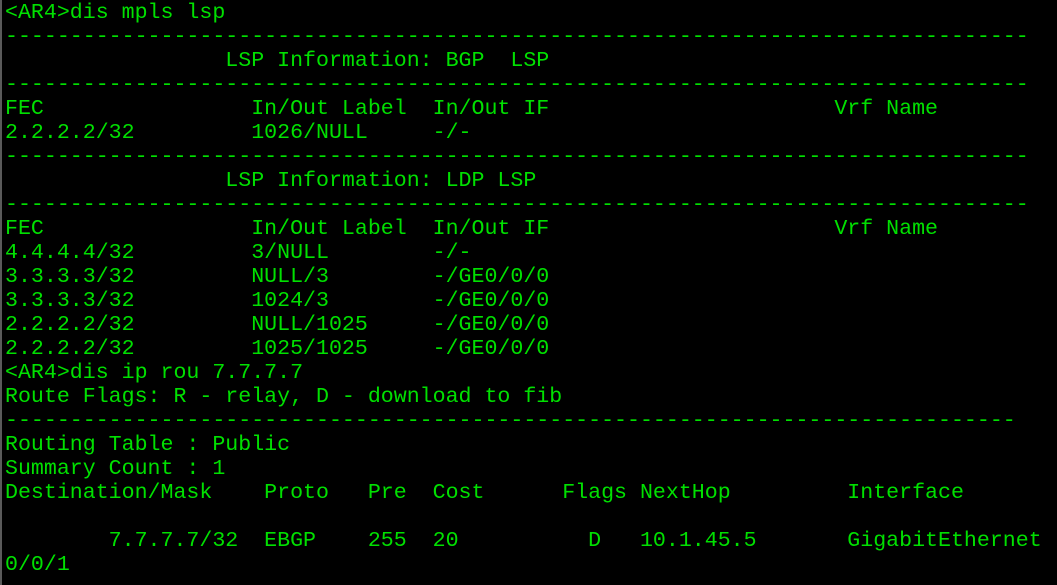 This screenshot has height=585, width=1057. I want to click on command-line-mpls-lsp: <AR4>dis mpls lsp, so click(115, 13).